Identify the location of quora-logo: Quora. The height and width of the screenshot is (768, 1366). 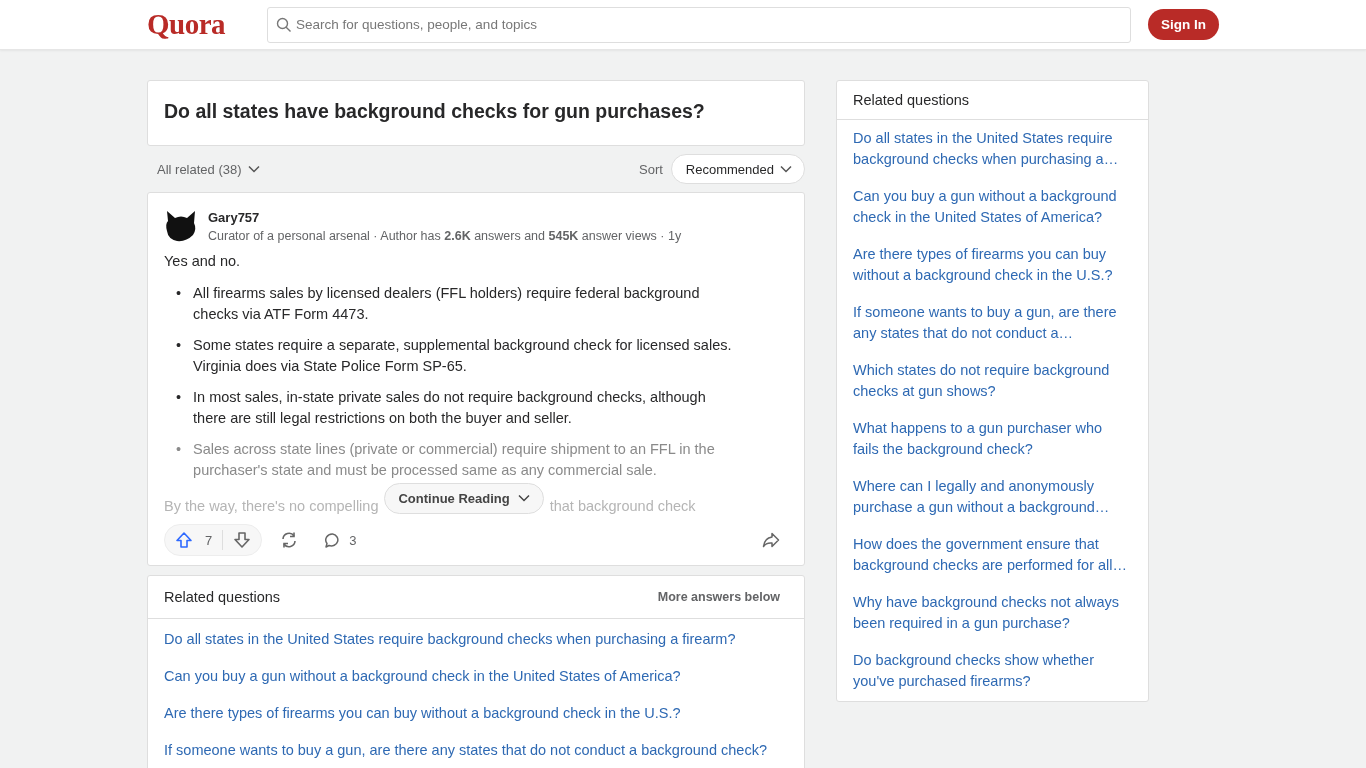
(207, 24).